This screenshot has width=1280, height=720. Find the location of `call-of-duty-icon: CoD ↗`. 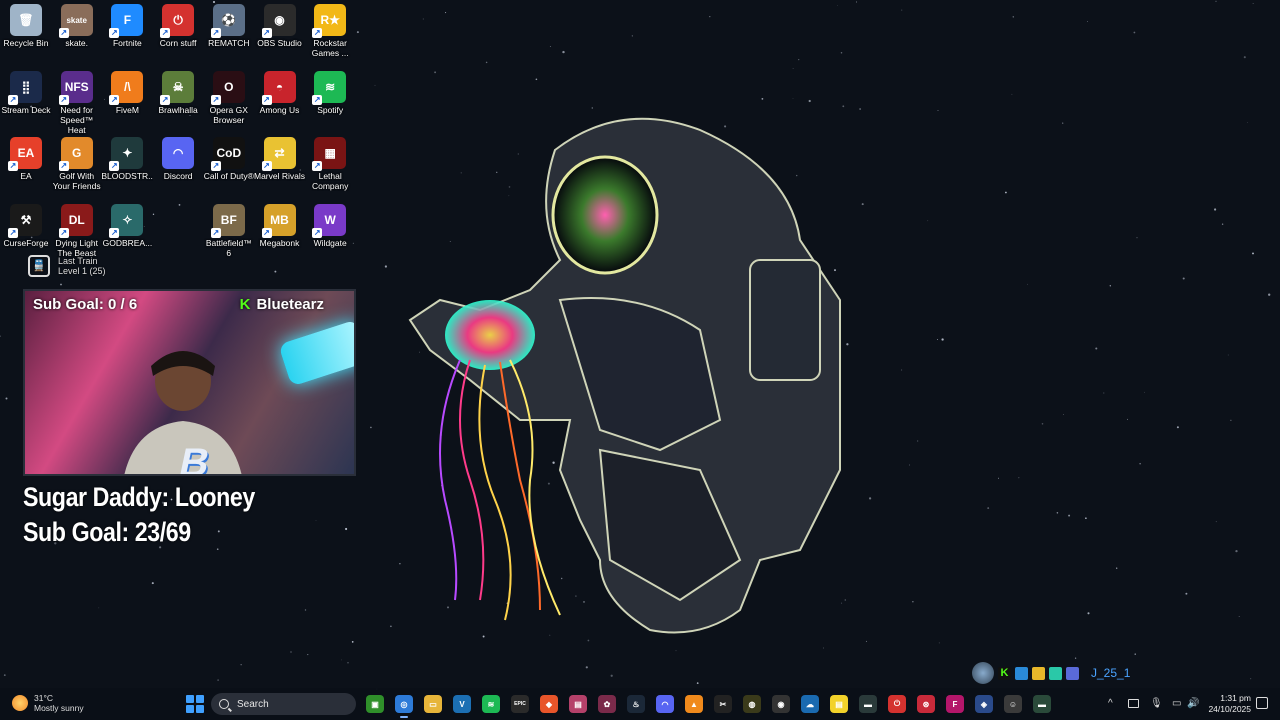

call-of-duty-icon: CoD ↗ is located at coordinates (227, 154).